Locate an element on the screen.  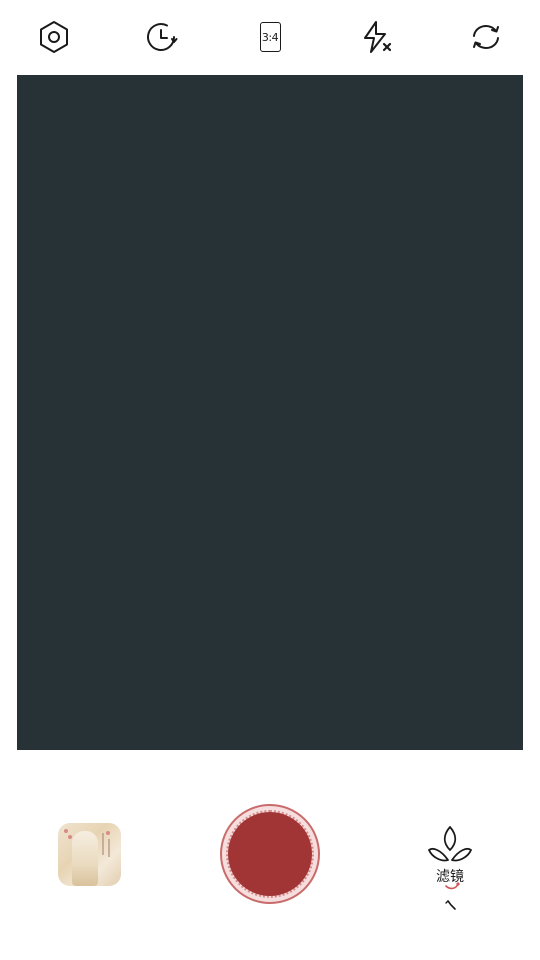
gallery-thumbnail is located at coordinates (89, 854).